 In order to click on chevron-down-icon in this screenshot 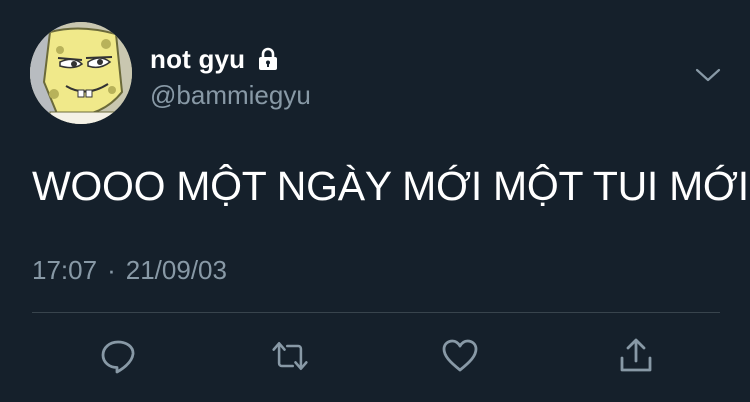, I will do `click(708, 75)`.